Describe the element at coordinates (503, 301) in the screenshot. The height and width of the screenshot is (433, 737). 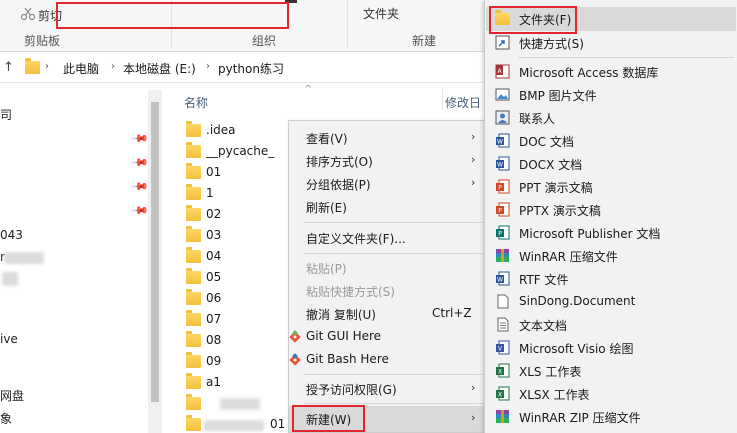
I see `document-icon` at that location.